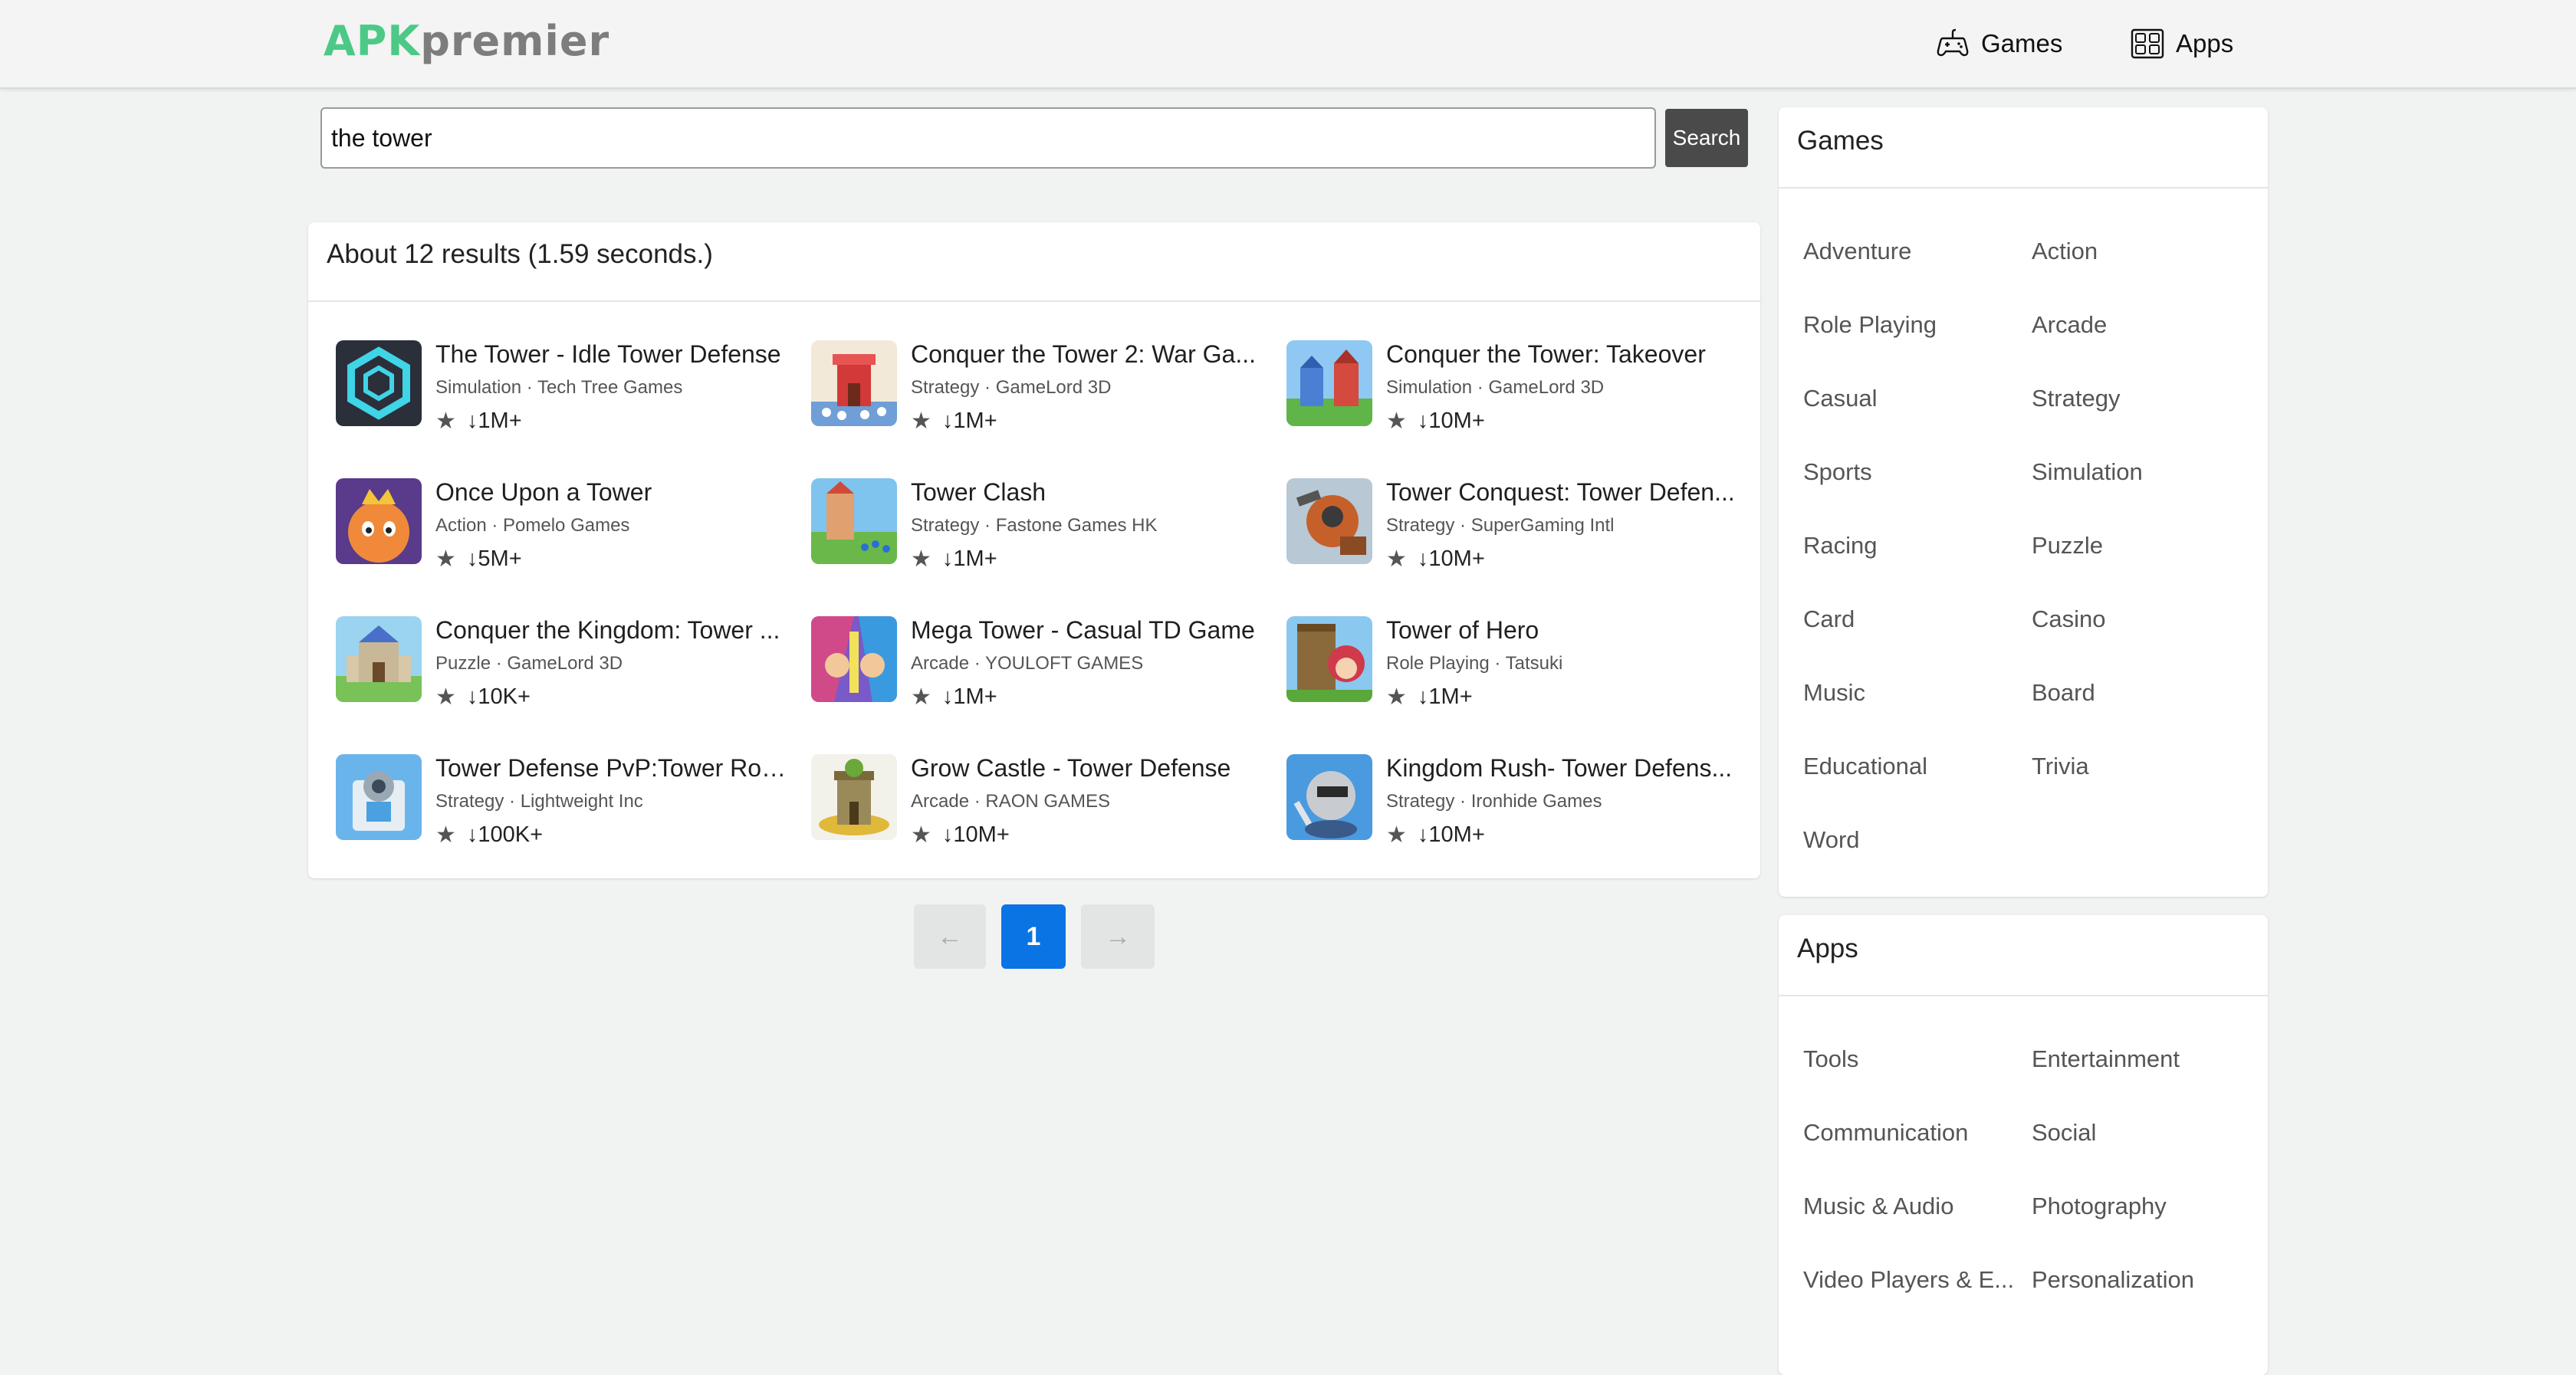 This screenshot has width=2576, height=1375. What do you see at coordinates (539, 801) in the screenshot?
I see `app-meta: Strategy · Lightweight Inc` at bounding box center [539, 801].